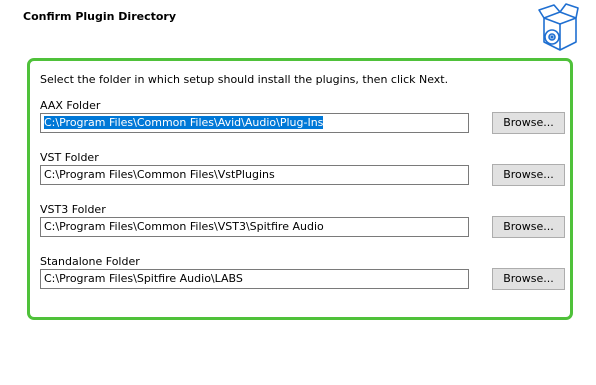 The height and width of the screenshot is (385, 596). I want to click on standalone-folder-input: C:\Program Files\Spitfire Audio\LABS, so click(254, 279).